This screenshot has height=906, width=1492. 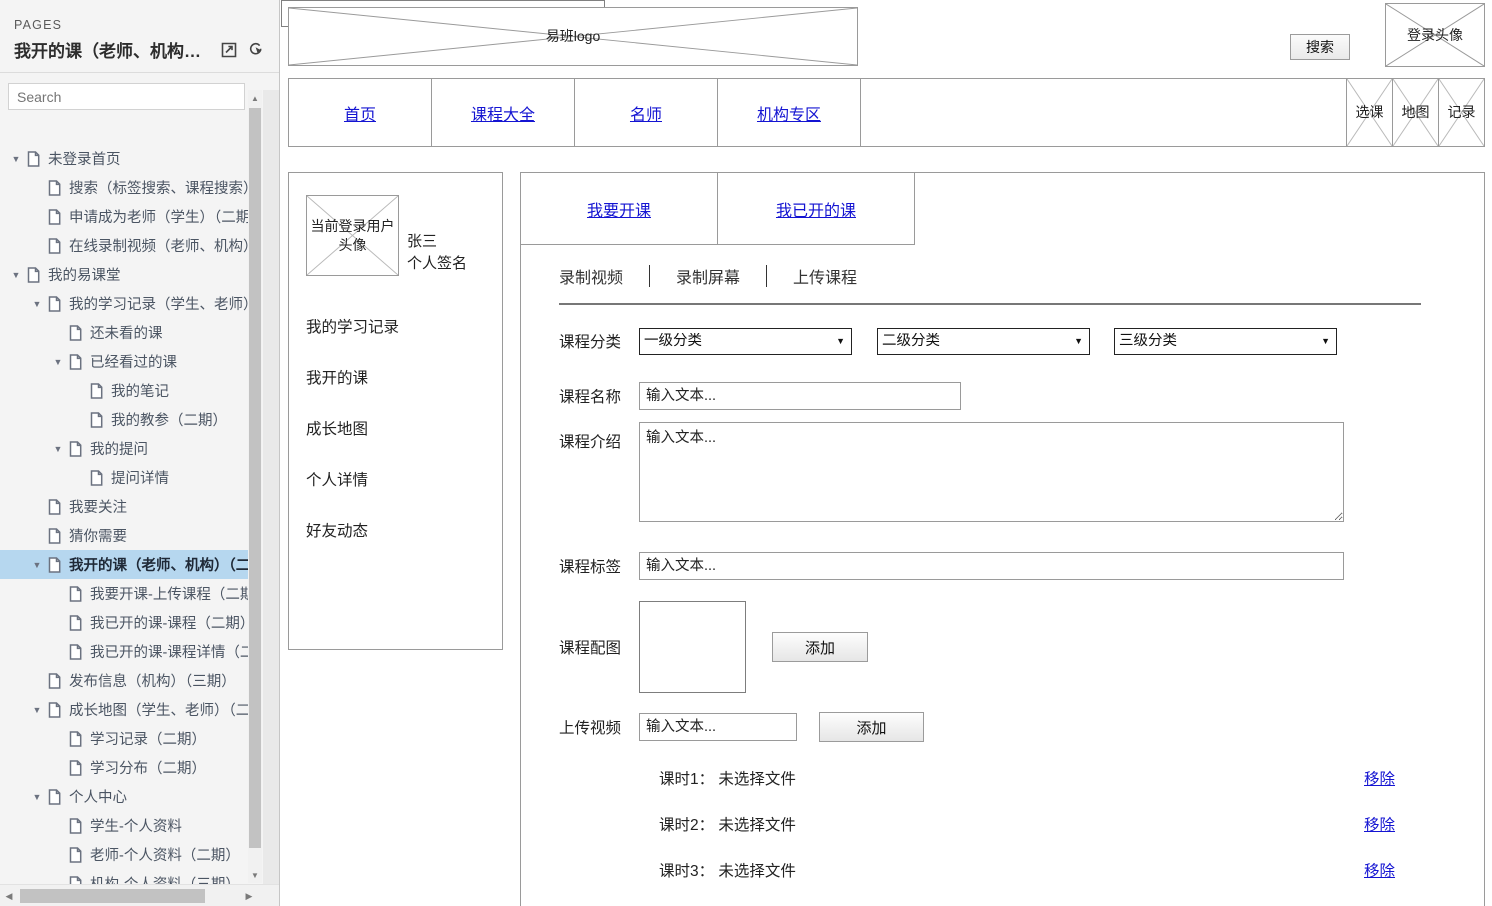 What do you see at coordinates (131, 216) in the screenshot?
I see `tree-item: 申请成为老师（学生）（二期）` at bounding box center [131, 216].